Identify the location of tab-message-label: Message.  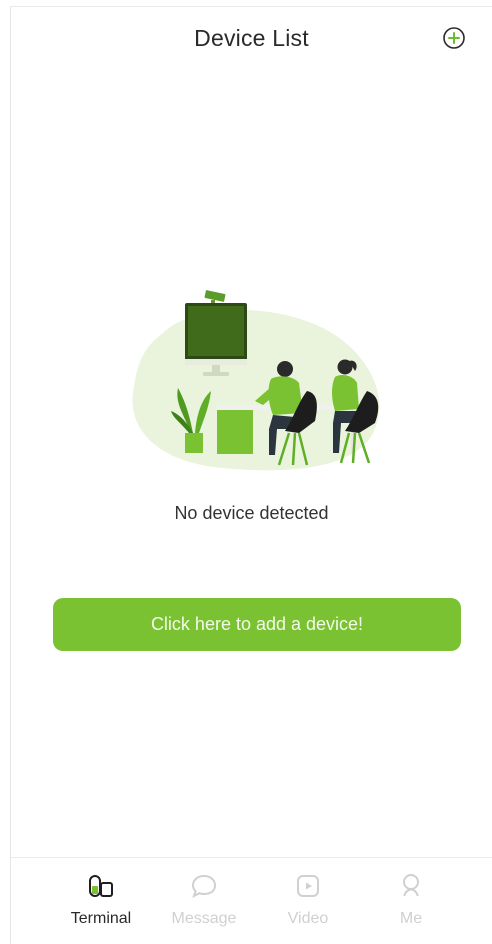
(204, 918).